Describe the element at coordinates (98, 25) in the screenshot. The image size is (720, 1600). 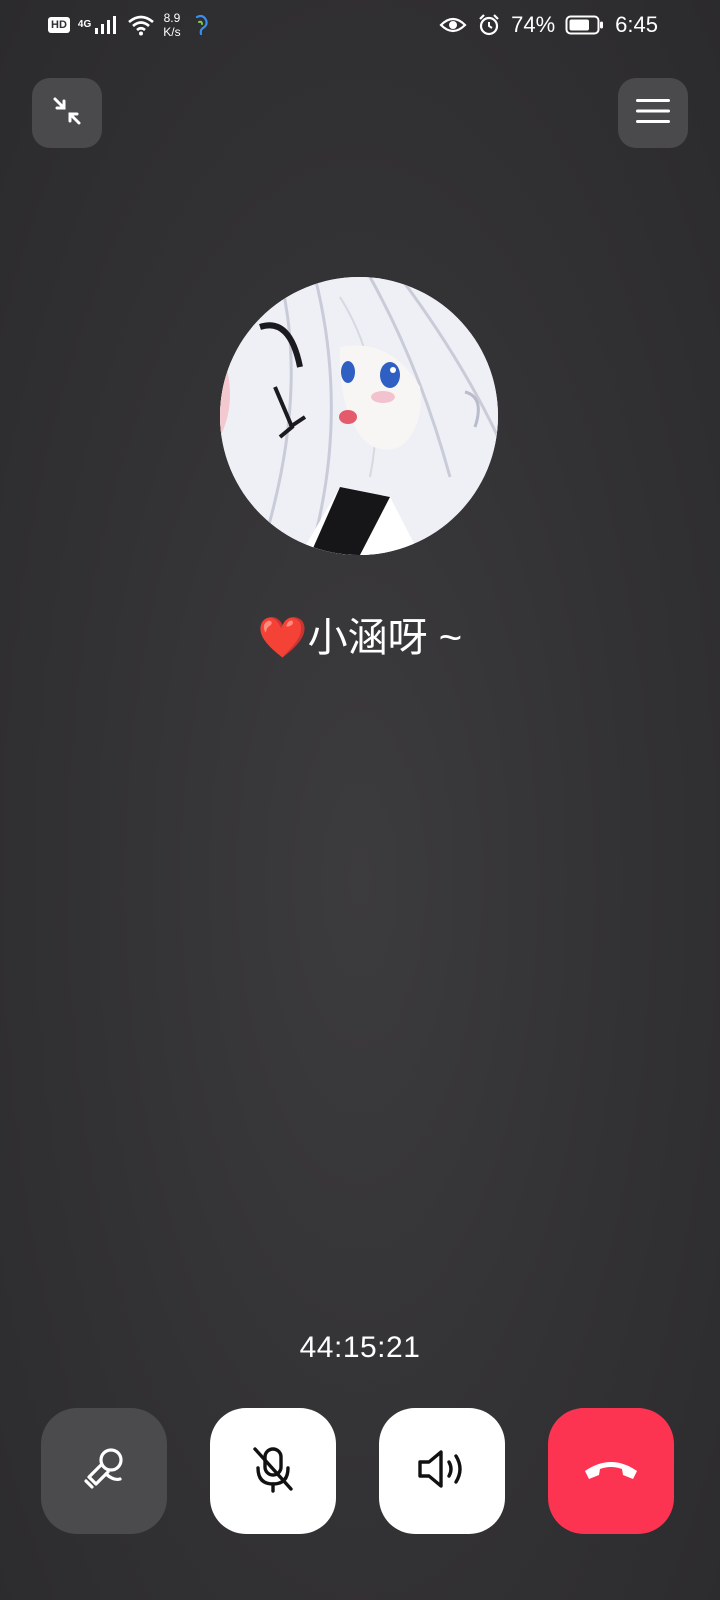
I see `signal-icon: 4G` at that location.